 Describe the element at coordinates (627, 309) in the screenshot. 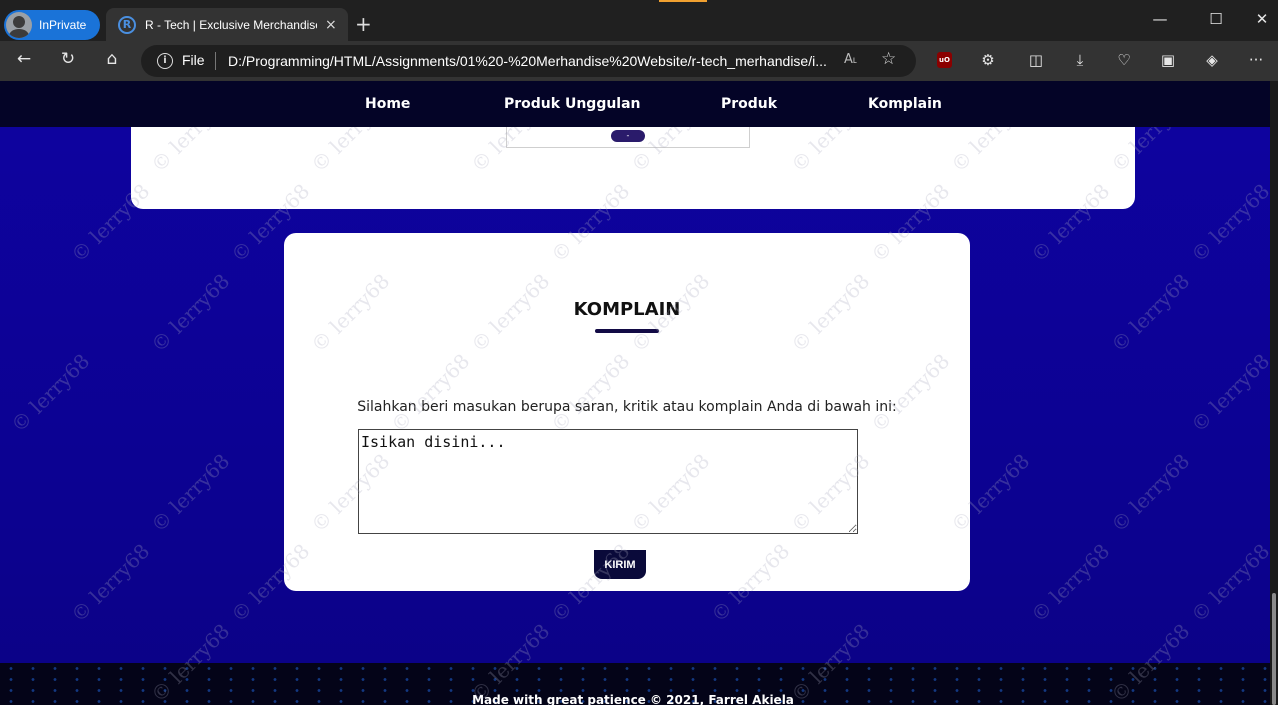

I see `complaint-heading: KOMPLAIN` at that location.